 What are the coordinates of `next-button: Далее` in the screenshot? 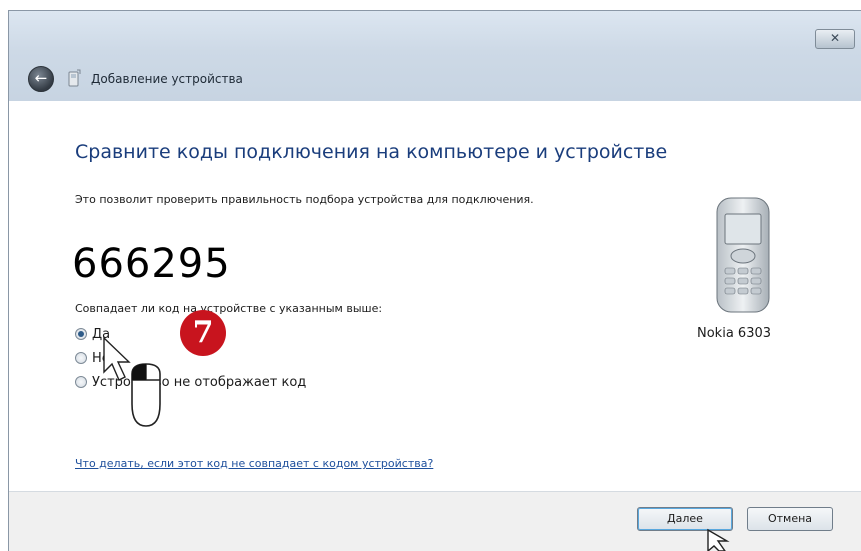 It's located at (685, 519).